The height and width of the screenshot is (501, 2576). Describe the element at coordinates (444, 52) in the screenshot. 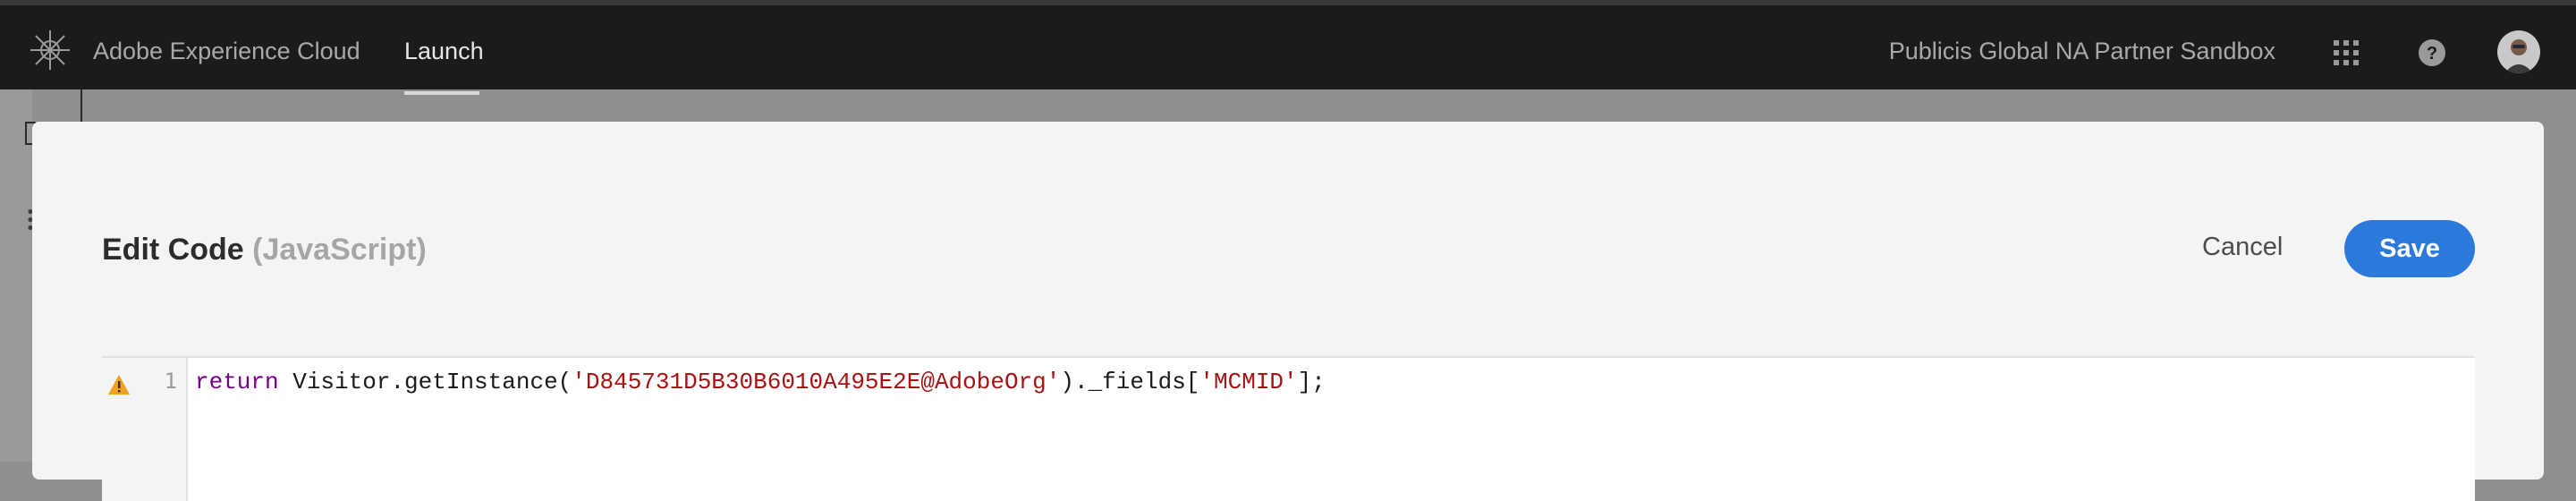

I see `nav-tab-launch: Launch` at that location.